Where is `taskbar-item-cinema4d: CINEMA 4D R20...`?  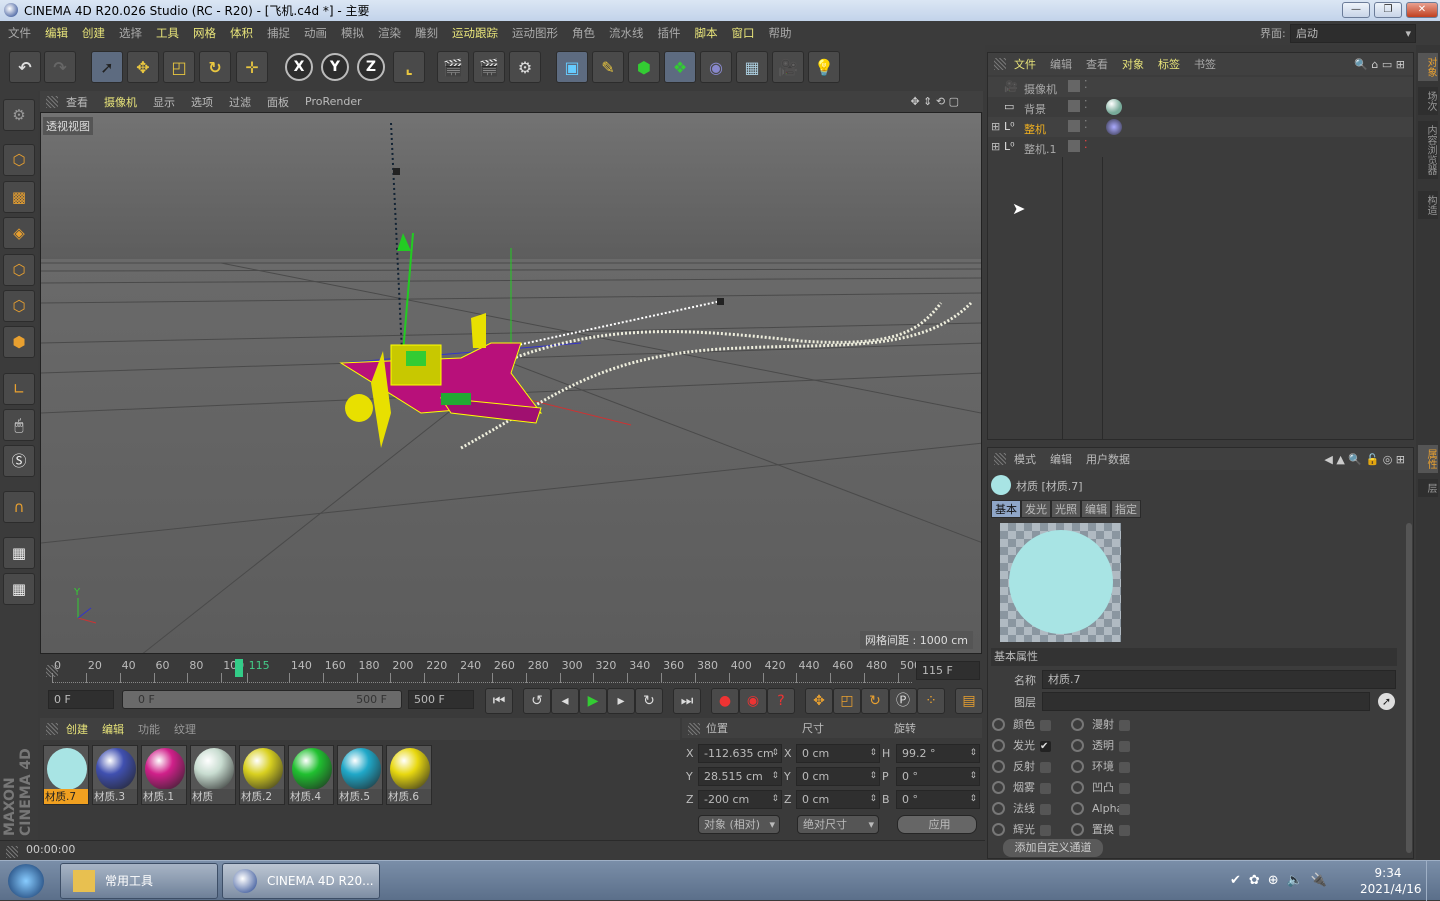 taskbar-item-cinema4d: CINEMA 4D R20... is located at coordinates (301, 881).